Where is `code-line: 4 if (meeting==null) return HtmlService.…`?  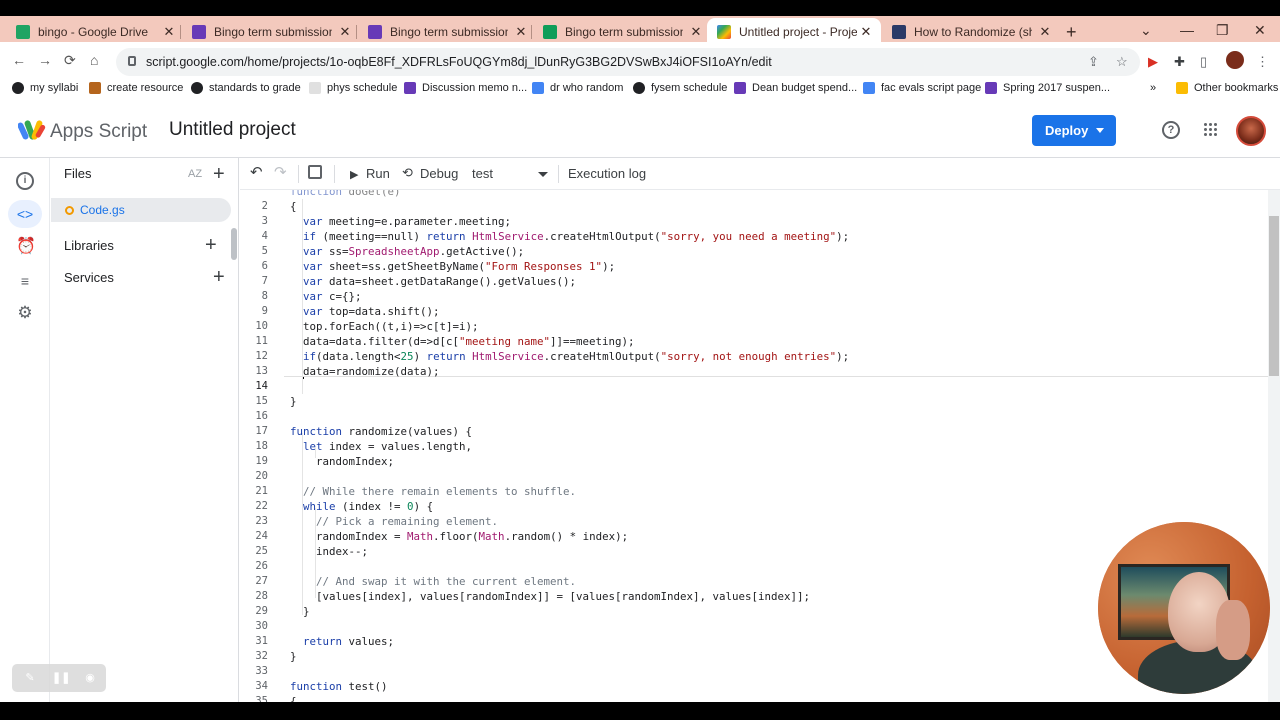
code-line: 4 if (meeting==null) return HtmlService.… is located at coordinates (754, 236).